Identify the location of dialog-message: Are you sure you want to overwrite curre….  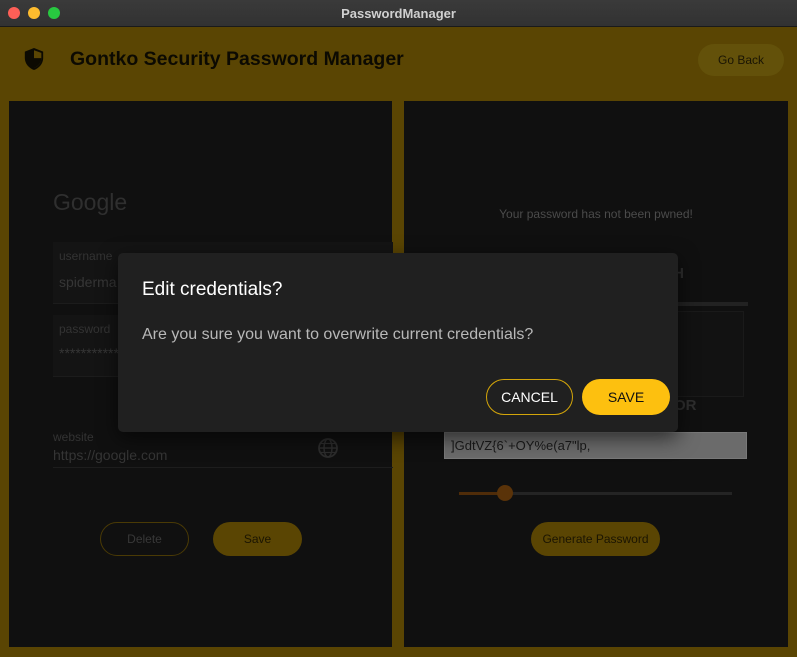
(338, 334).